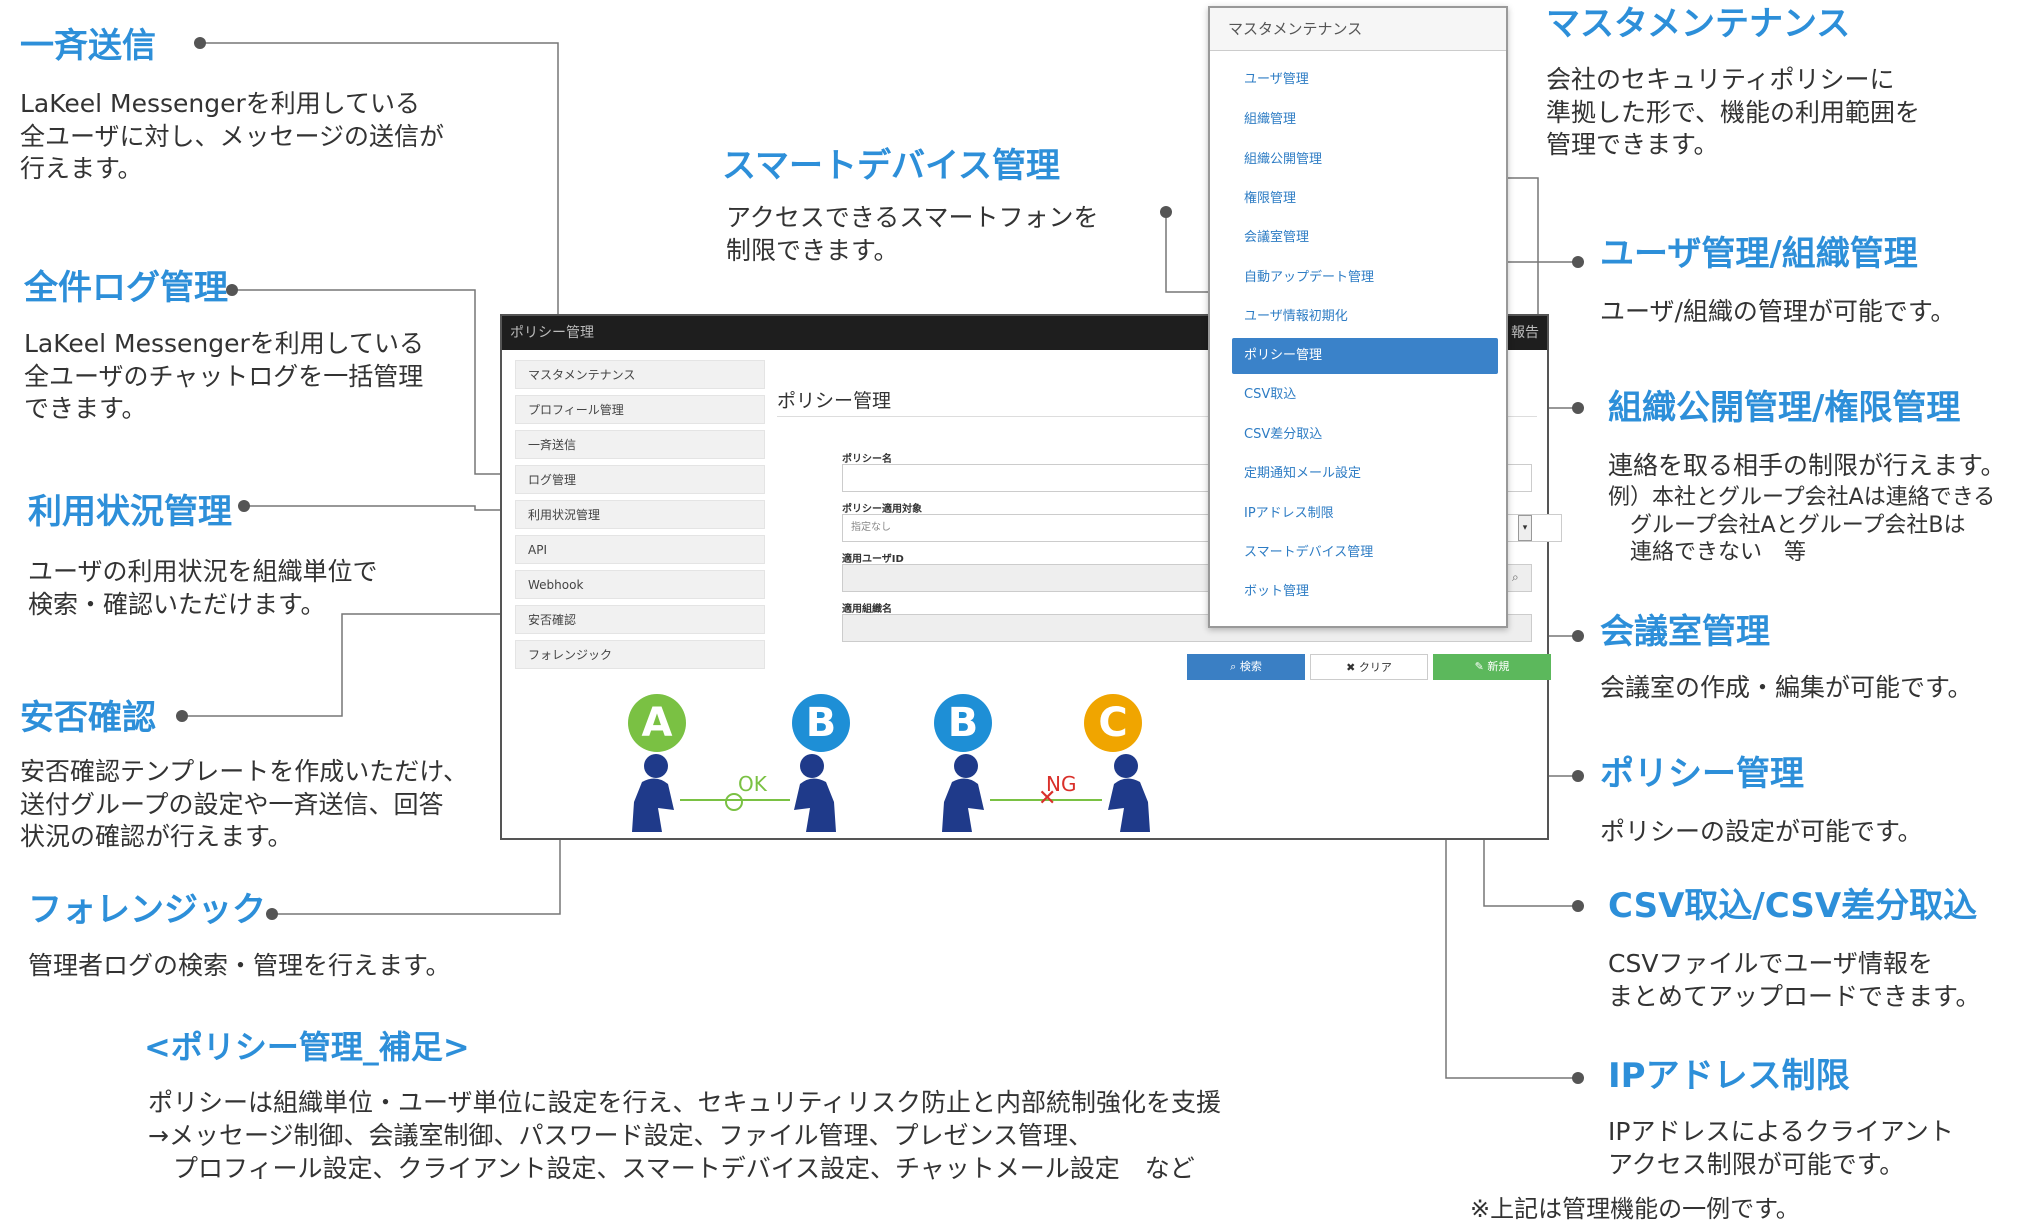  I want to click on menu-item-user-reset: ユーザ情報初期化, so click(1290, 317).